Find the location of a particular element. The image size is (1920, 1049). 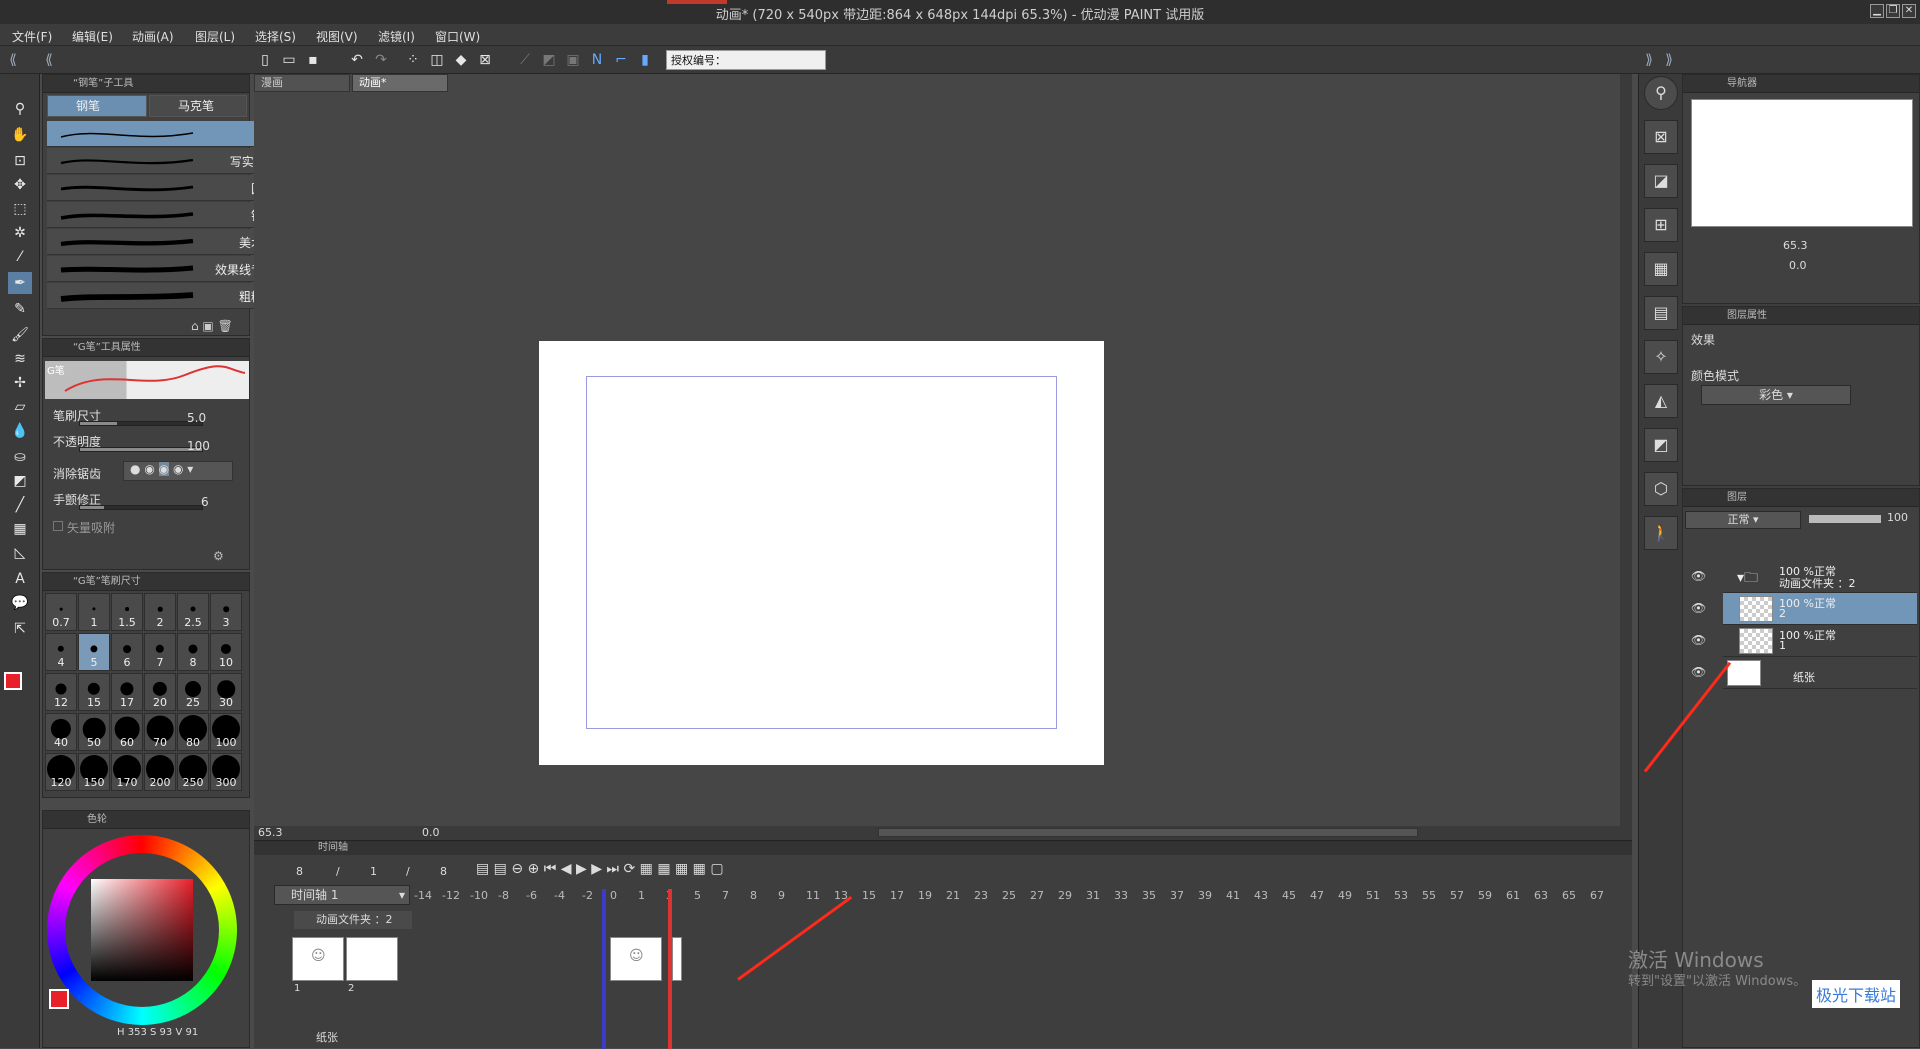

brush-size-cell: 3 is located at coordinates (226, 612).